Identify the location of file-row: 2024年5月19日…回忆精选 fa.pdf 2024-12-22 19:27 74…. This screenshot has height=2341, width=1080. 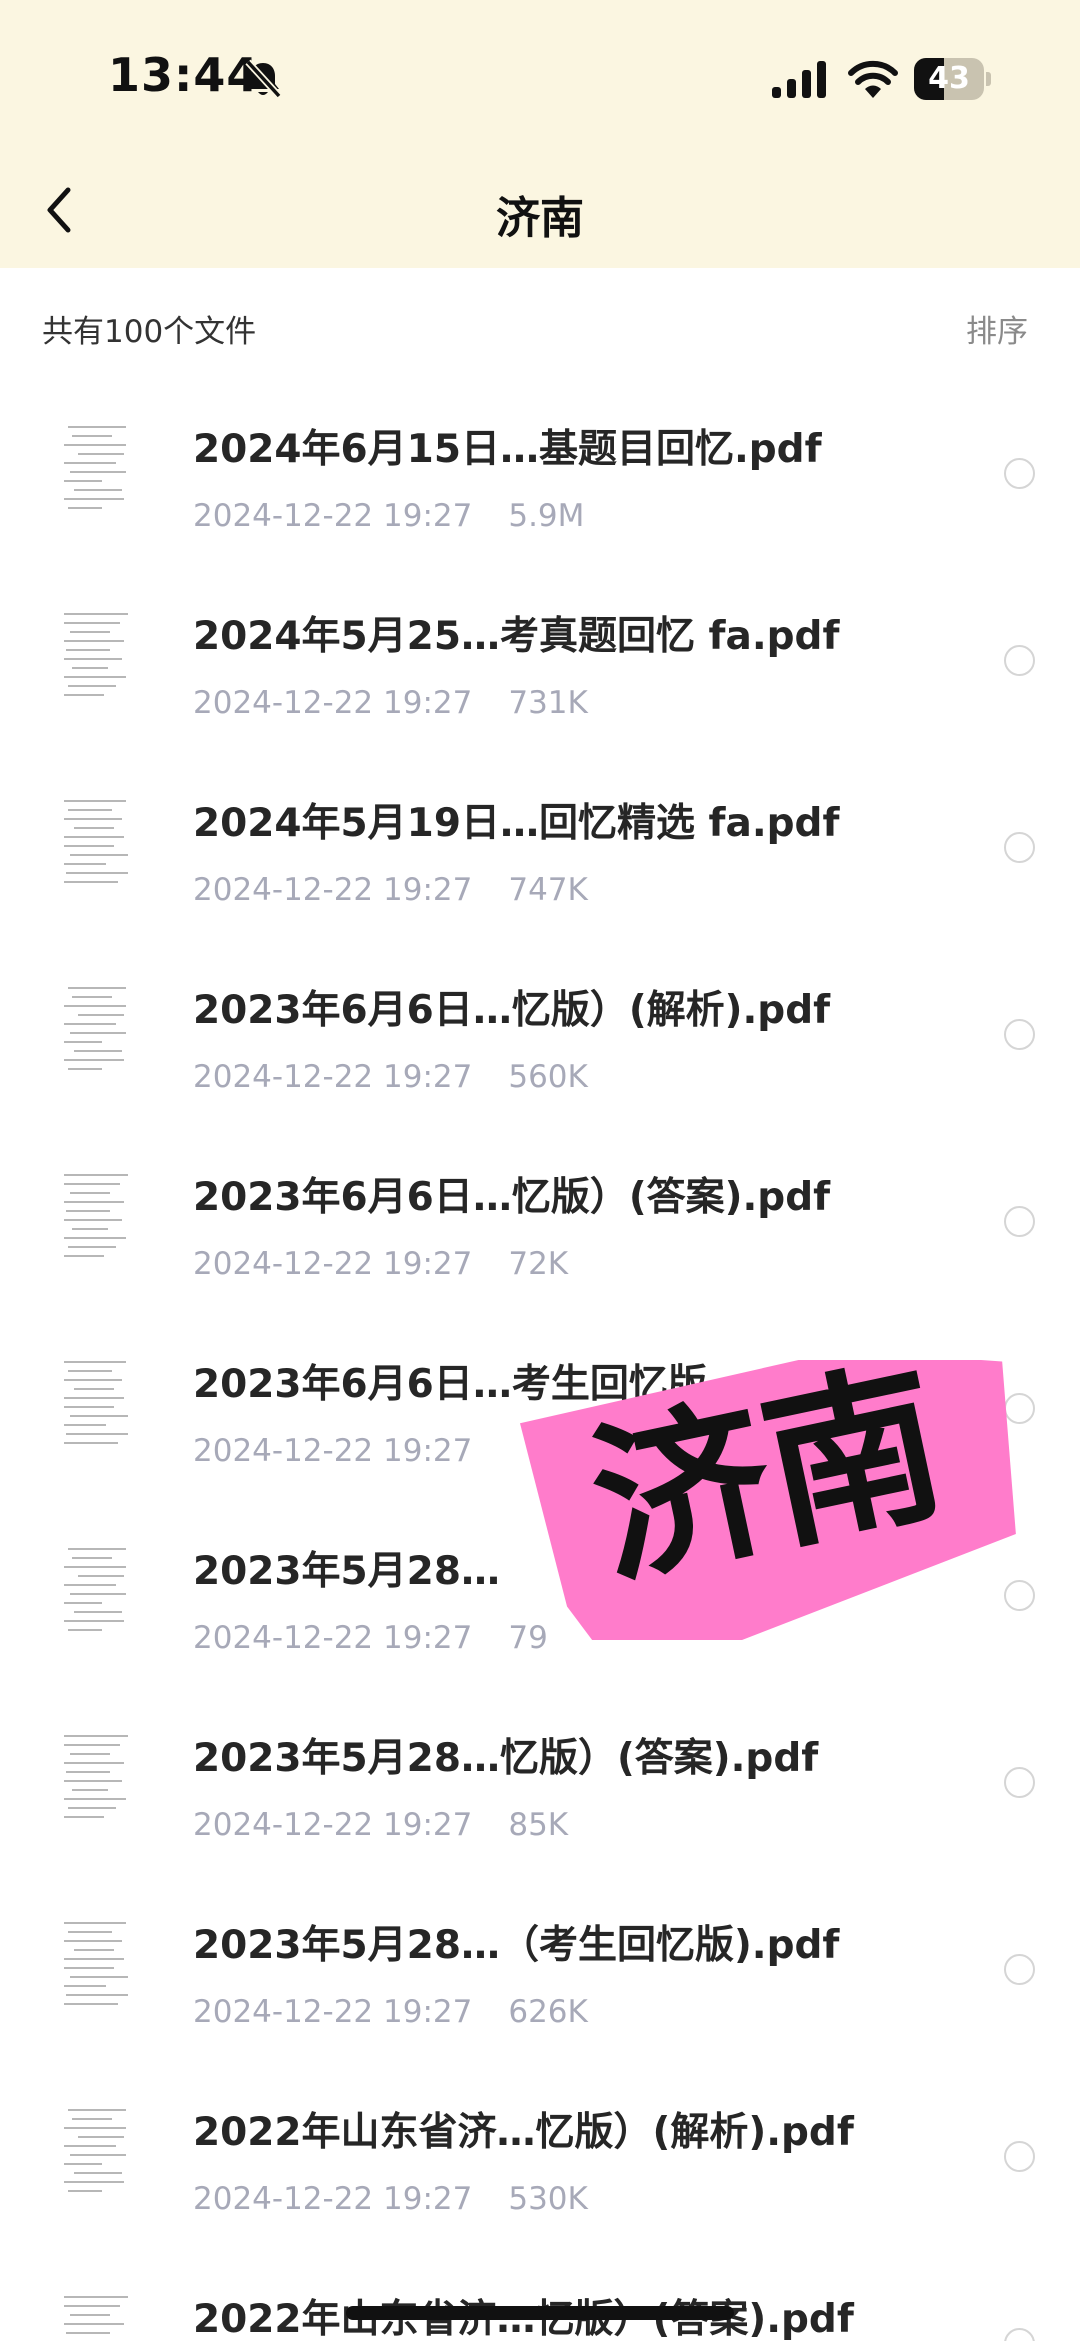
(540, 847).